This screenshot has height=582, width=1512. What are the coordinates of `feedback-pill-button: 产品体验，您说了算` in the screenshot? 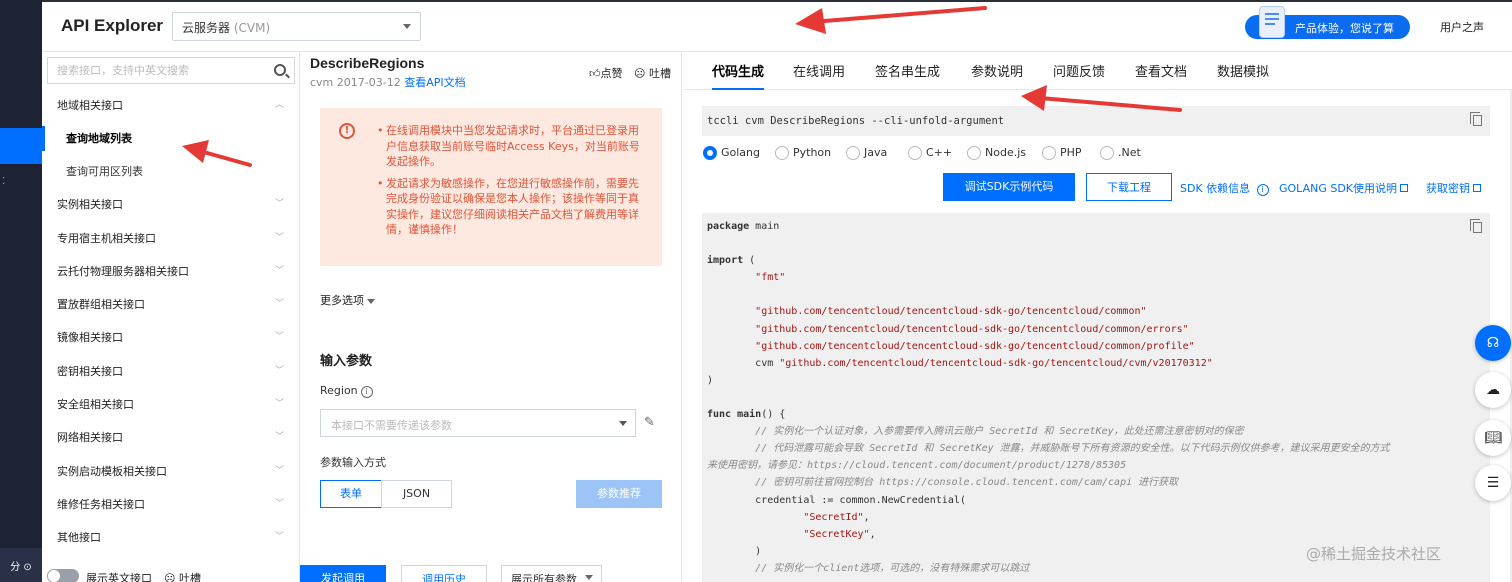 It's located at (1327, 22).